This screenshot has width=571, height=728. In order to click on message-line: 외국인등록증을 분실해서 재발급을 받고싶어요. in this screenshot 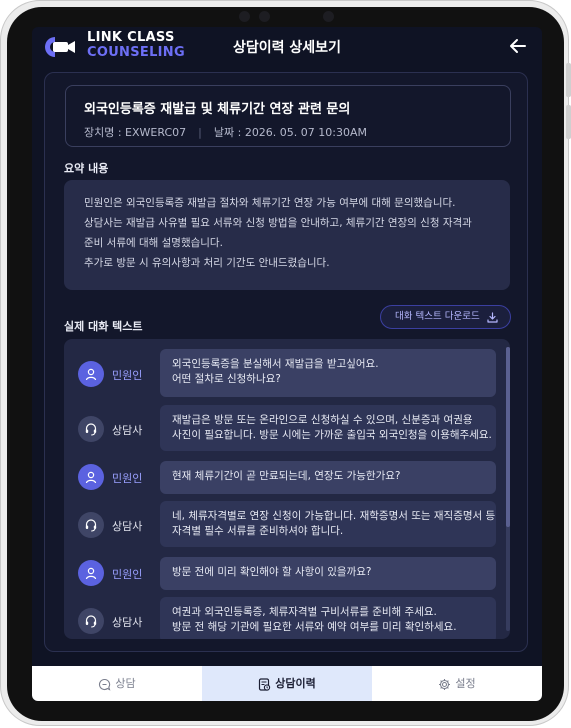, I will do `click(275, 364)`.